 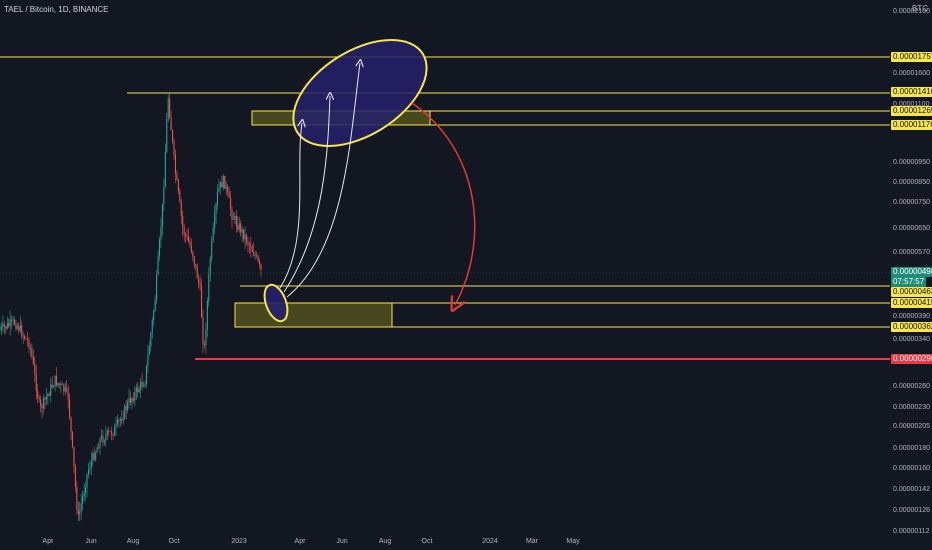 I want to click on price-level-label: 0.00000415, so click(x=911, y=303).